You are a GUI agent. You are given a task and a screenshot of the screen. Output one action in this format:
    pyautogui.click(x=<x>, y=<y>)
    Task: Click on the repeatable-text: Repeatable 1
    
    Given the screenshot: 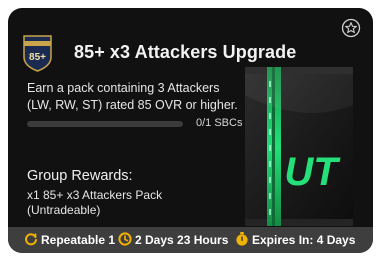 What is the action you would take?
    pyautogui.click(x=78, y=240)
    